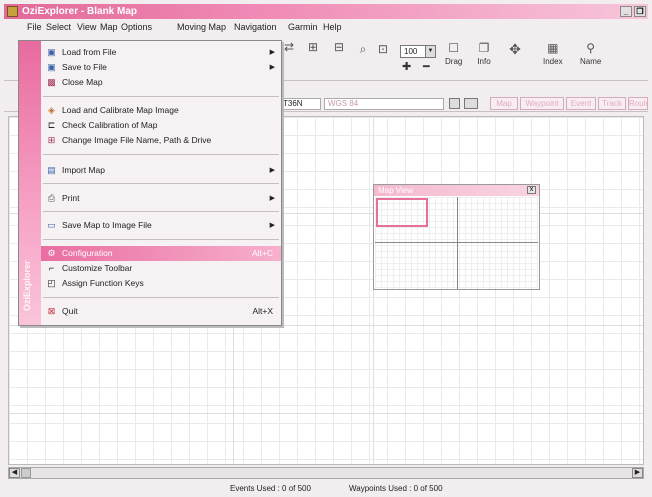 Image resolution: width=652 pixels, height=497 pixels. Describe the element at coordinates (51, 311) in the screenshot. I see `quit-icon: ⊠` at that location.